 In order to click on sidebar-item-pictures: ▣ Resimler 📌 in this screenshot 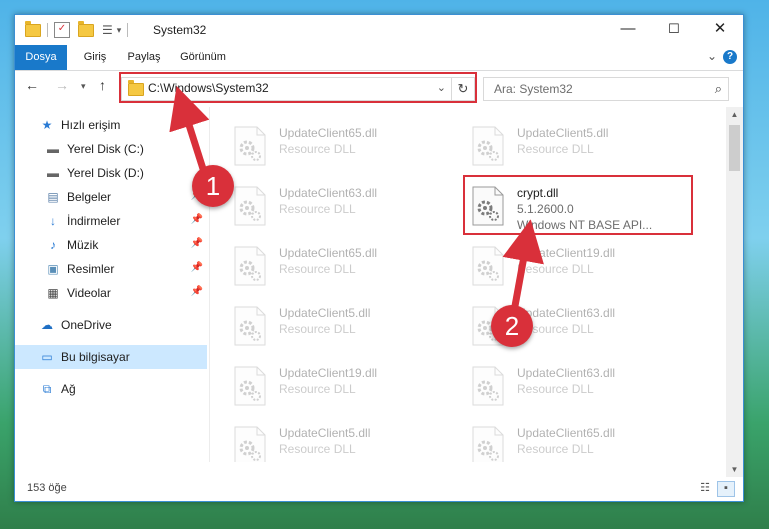, I will do `click(111, 269)`.